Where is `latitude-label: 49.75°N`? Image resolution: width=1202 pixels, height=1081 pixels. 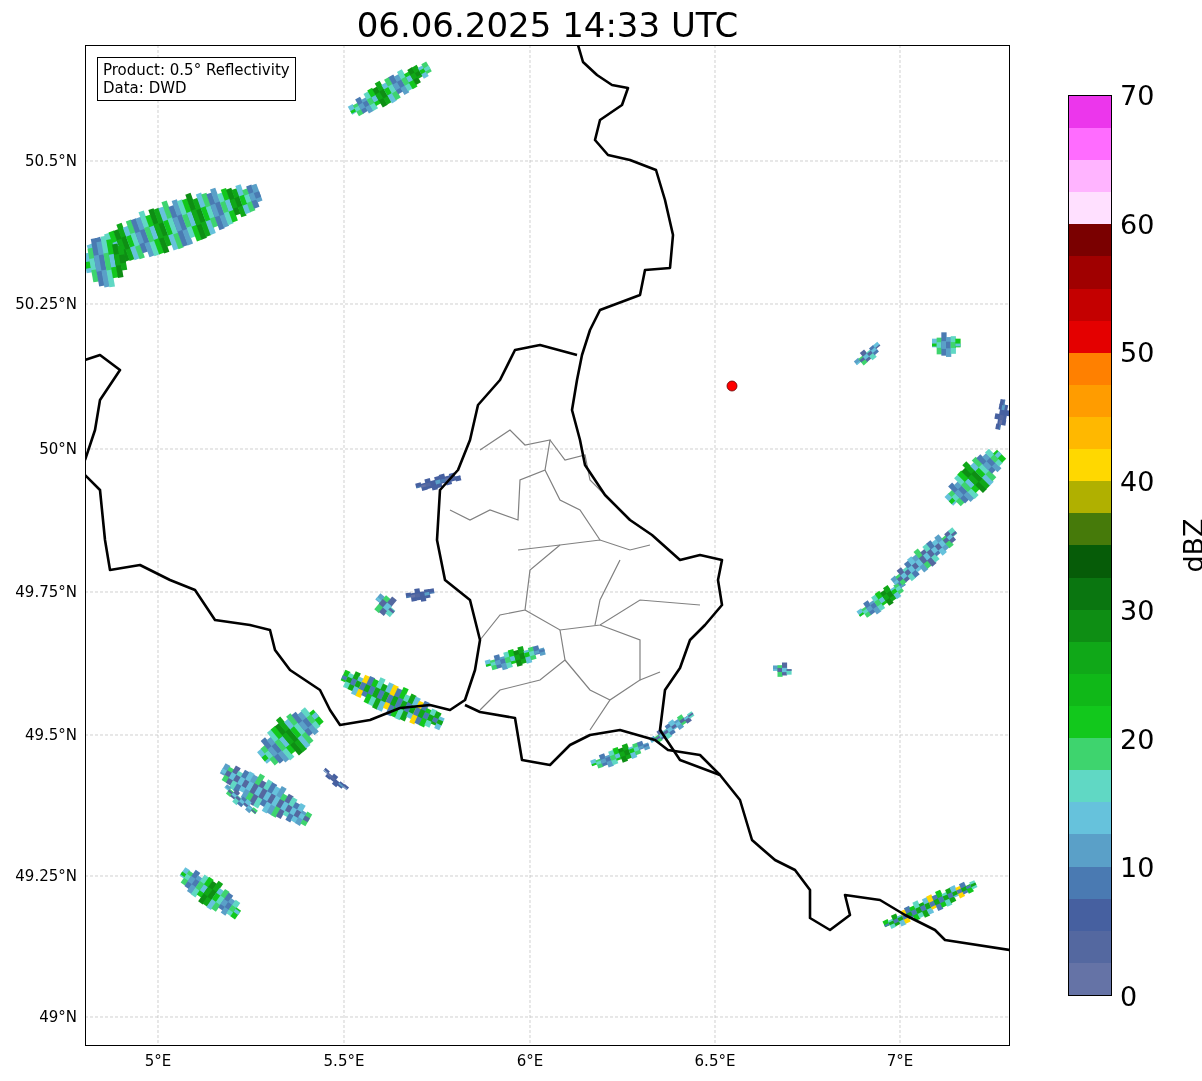 latitude-label: 49.75°N is located at coordinates (46, 592).